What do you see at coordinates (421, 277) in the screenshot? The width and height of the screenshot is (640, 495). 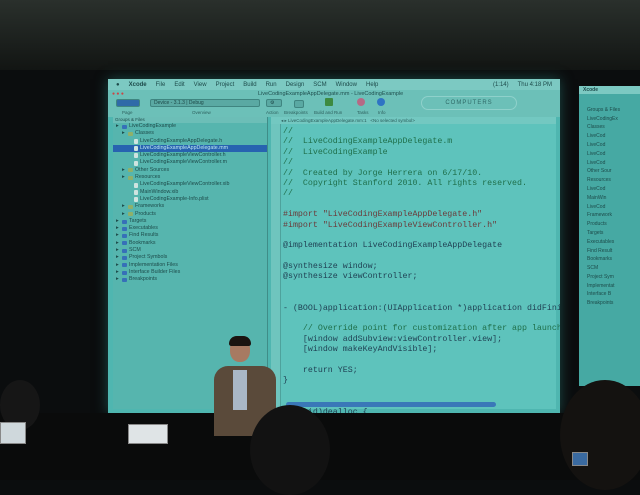 I see `code-line: @synthesize viewController;` at bounding box center [421, 277].